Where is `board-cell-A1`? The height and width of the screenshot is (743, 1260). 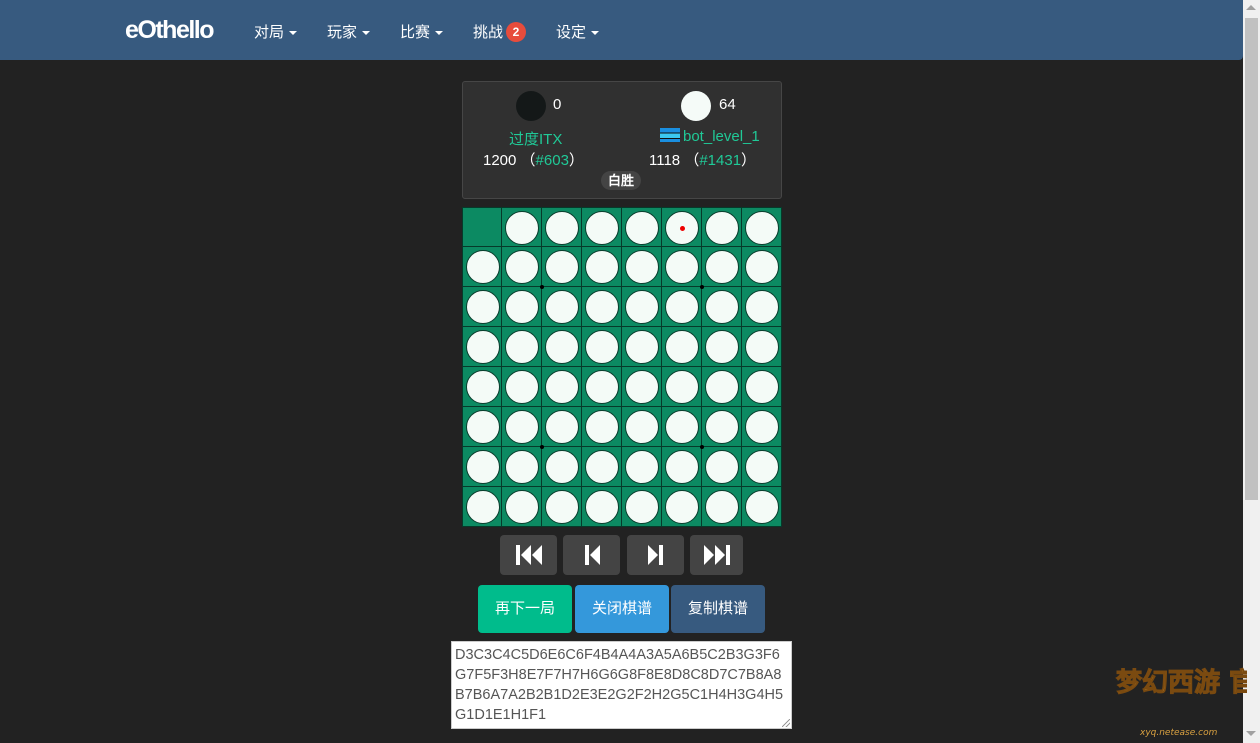
board-cell-A1 is located at coordinates (482, 227).